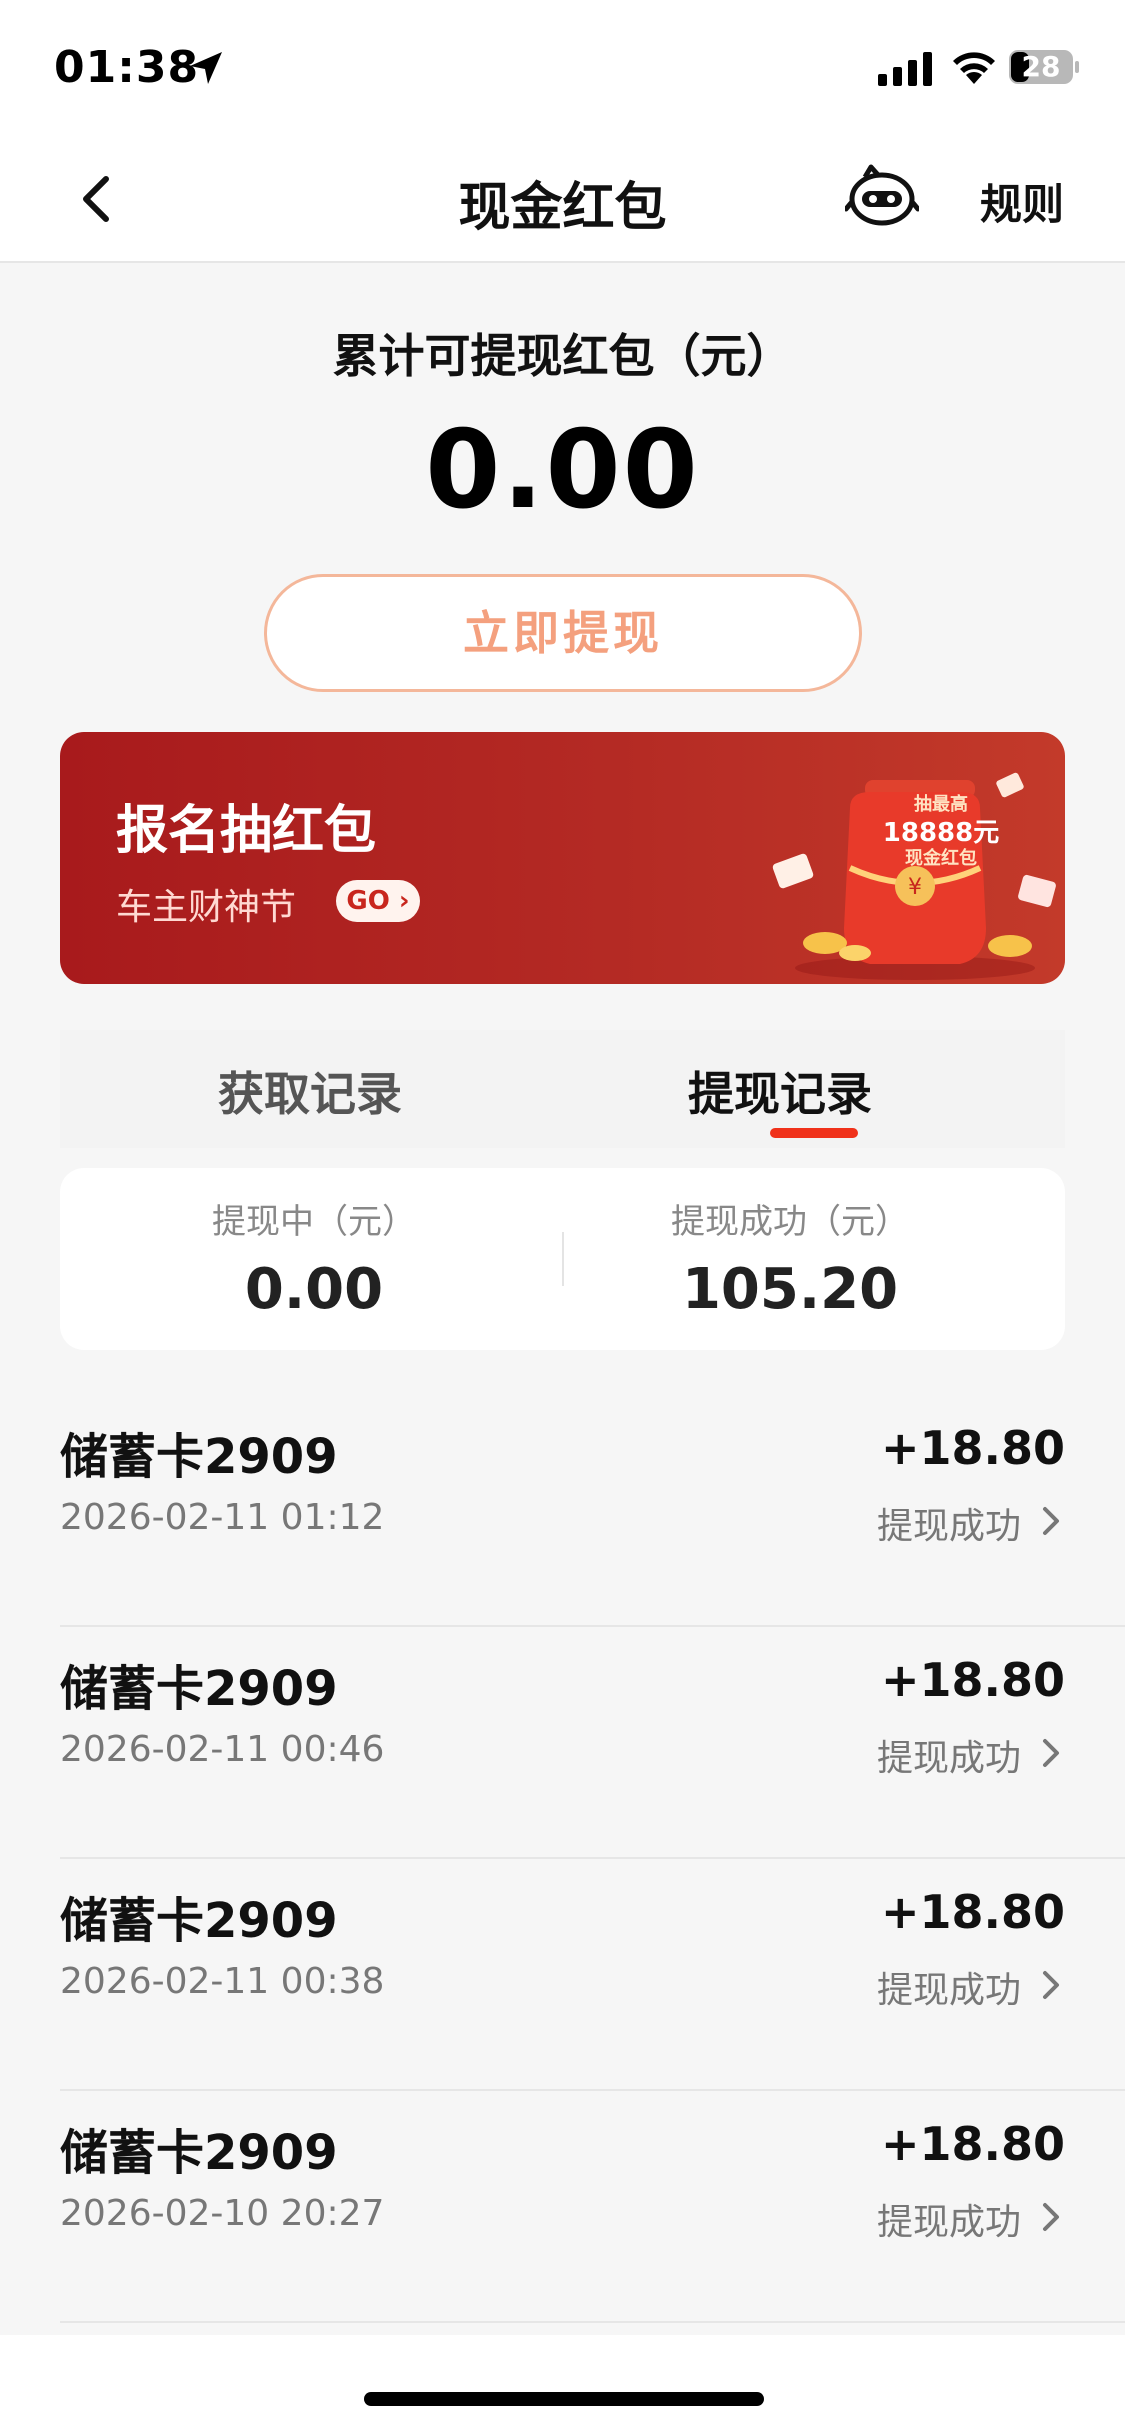 The image size is (1125, 2436). Describe the element at coordinates (314, 1289) in the screenshot. I see `pending-value: 0.00` at that location.